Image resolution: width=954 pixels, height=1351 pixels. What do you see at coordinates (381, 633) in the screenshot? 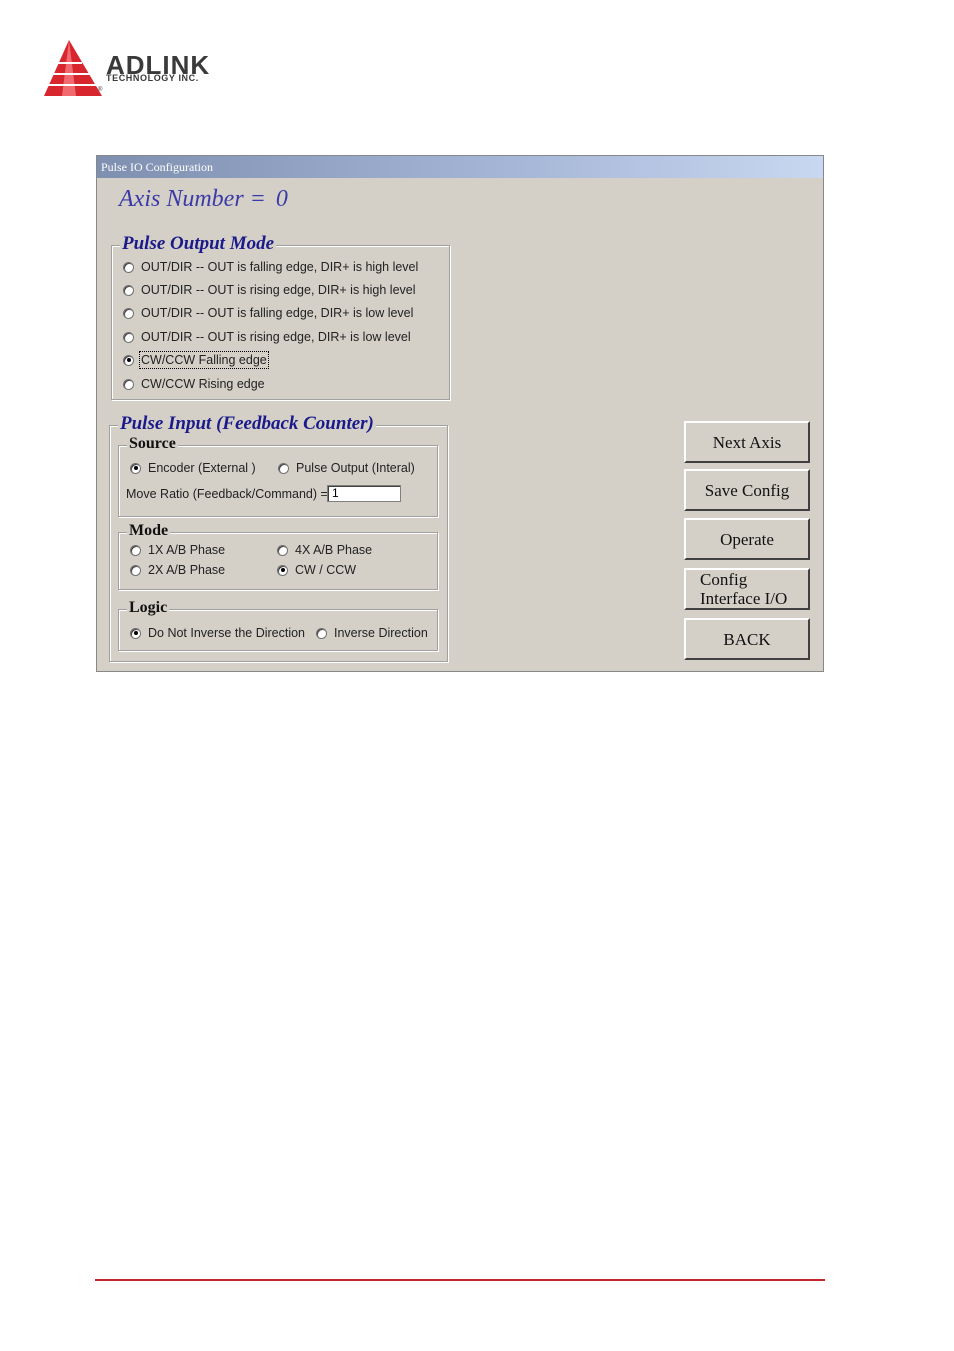
I see `option-label: Inverse Direction` at bounding box center [381, 633].